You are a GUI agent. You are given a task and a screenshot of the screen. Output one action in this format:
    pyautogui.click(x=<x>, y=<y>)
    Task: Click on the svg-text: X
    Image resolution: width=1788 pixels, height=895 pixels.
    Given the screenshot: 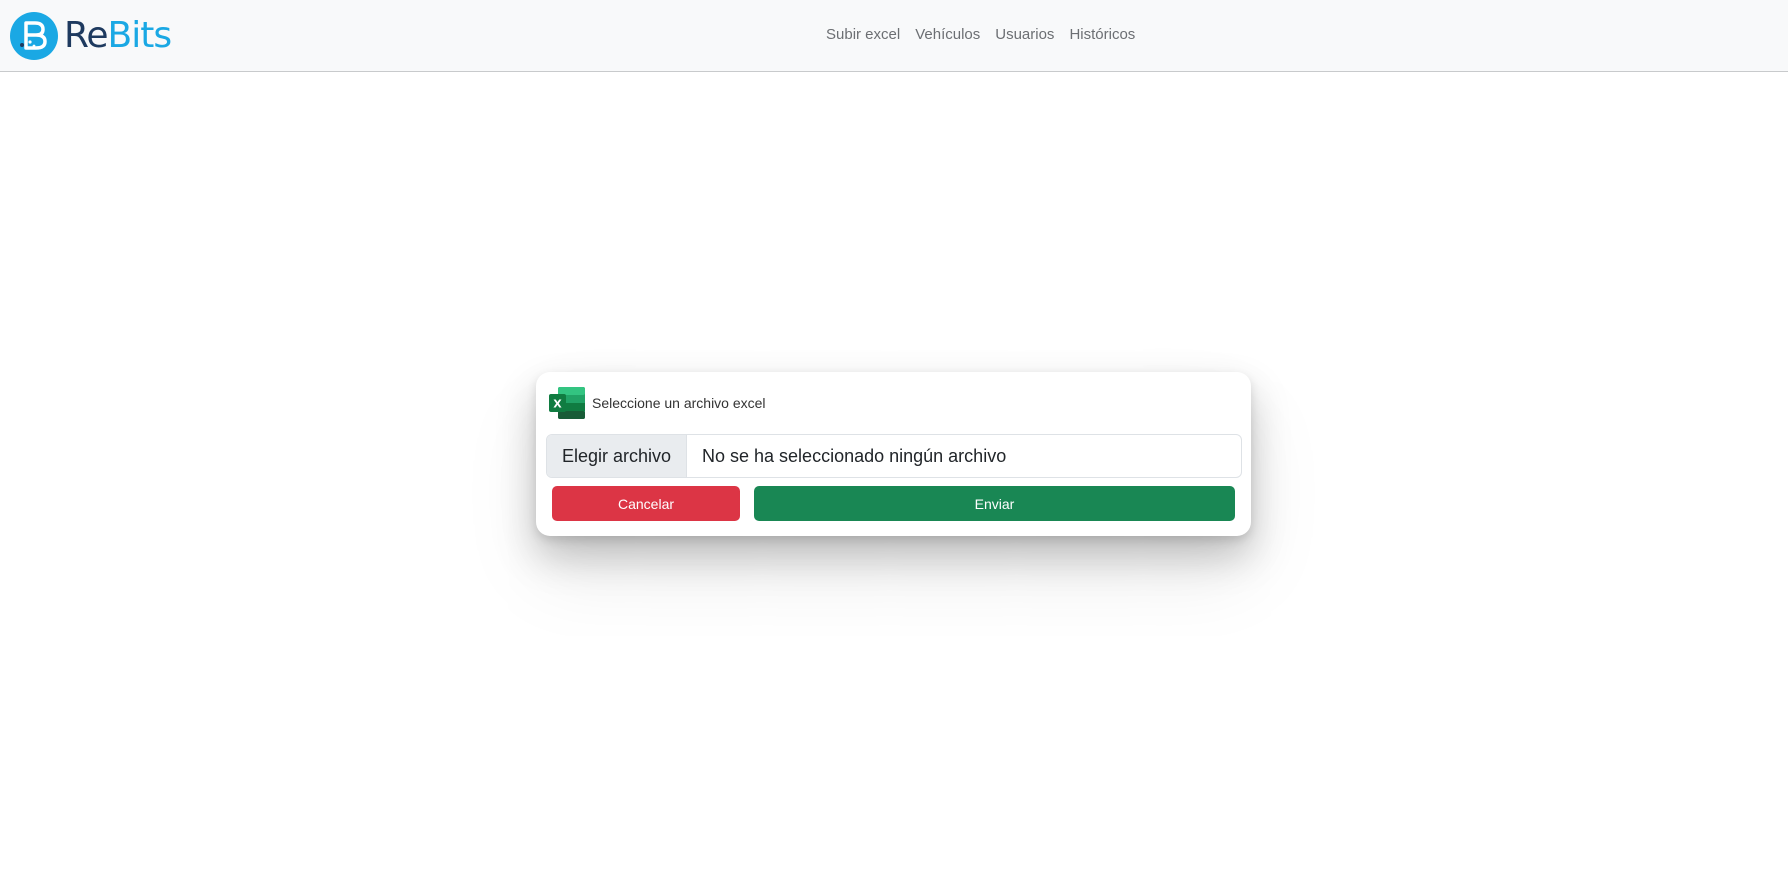 What is the action you would take?
    pyautogui.click(x=557, y=404)
    